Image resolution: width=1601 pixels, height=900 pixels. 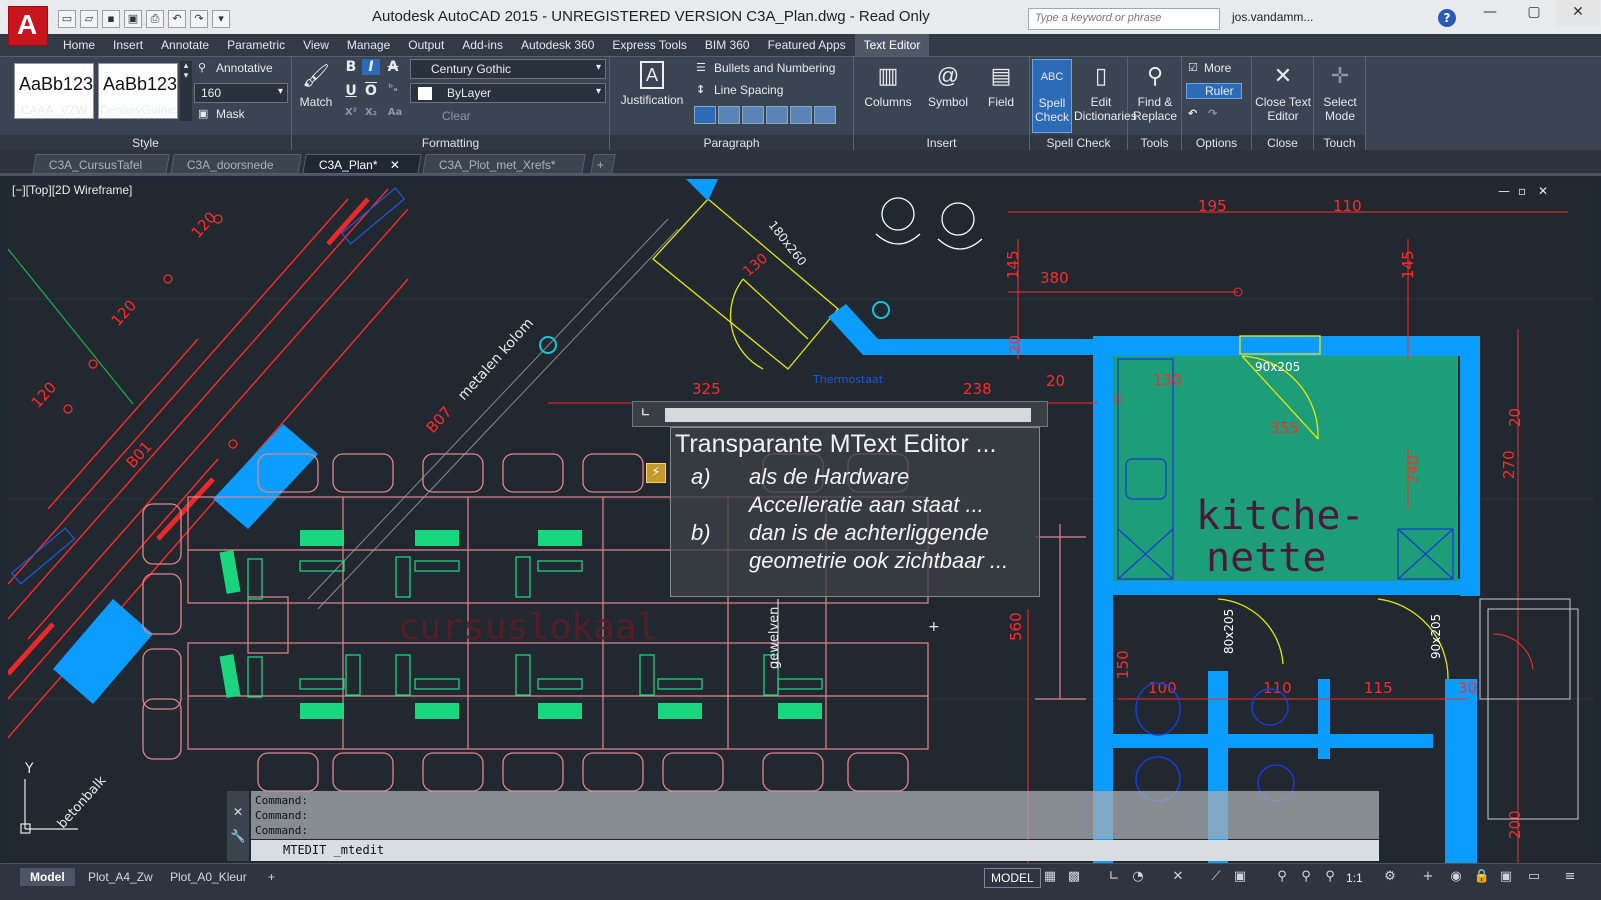 What do you see at coordinates (701, 533) in the screenshot?
I see `list-label-b: b)` at bounding box center [701, 533].